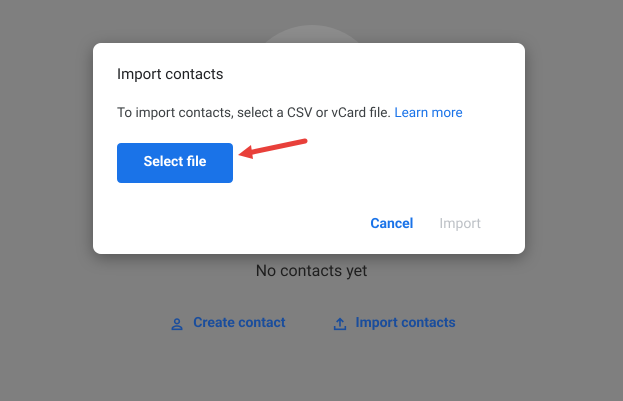 This screenshot has height=401, width=623. I want to click on dialog-title: Import contacts, so click(171, 74).